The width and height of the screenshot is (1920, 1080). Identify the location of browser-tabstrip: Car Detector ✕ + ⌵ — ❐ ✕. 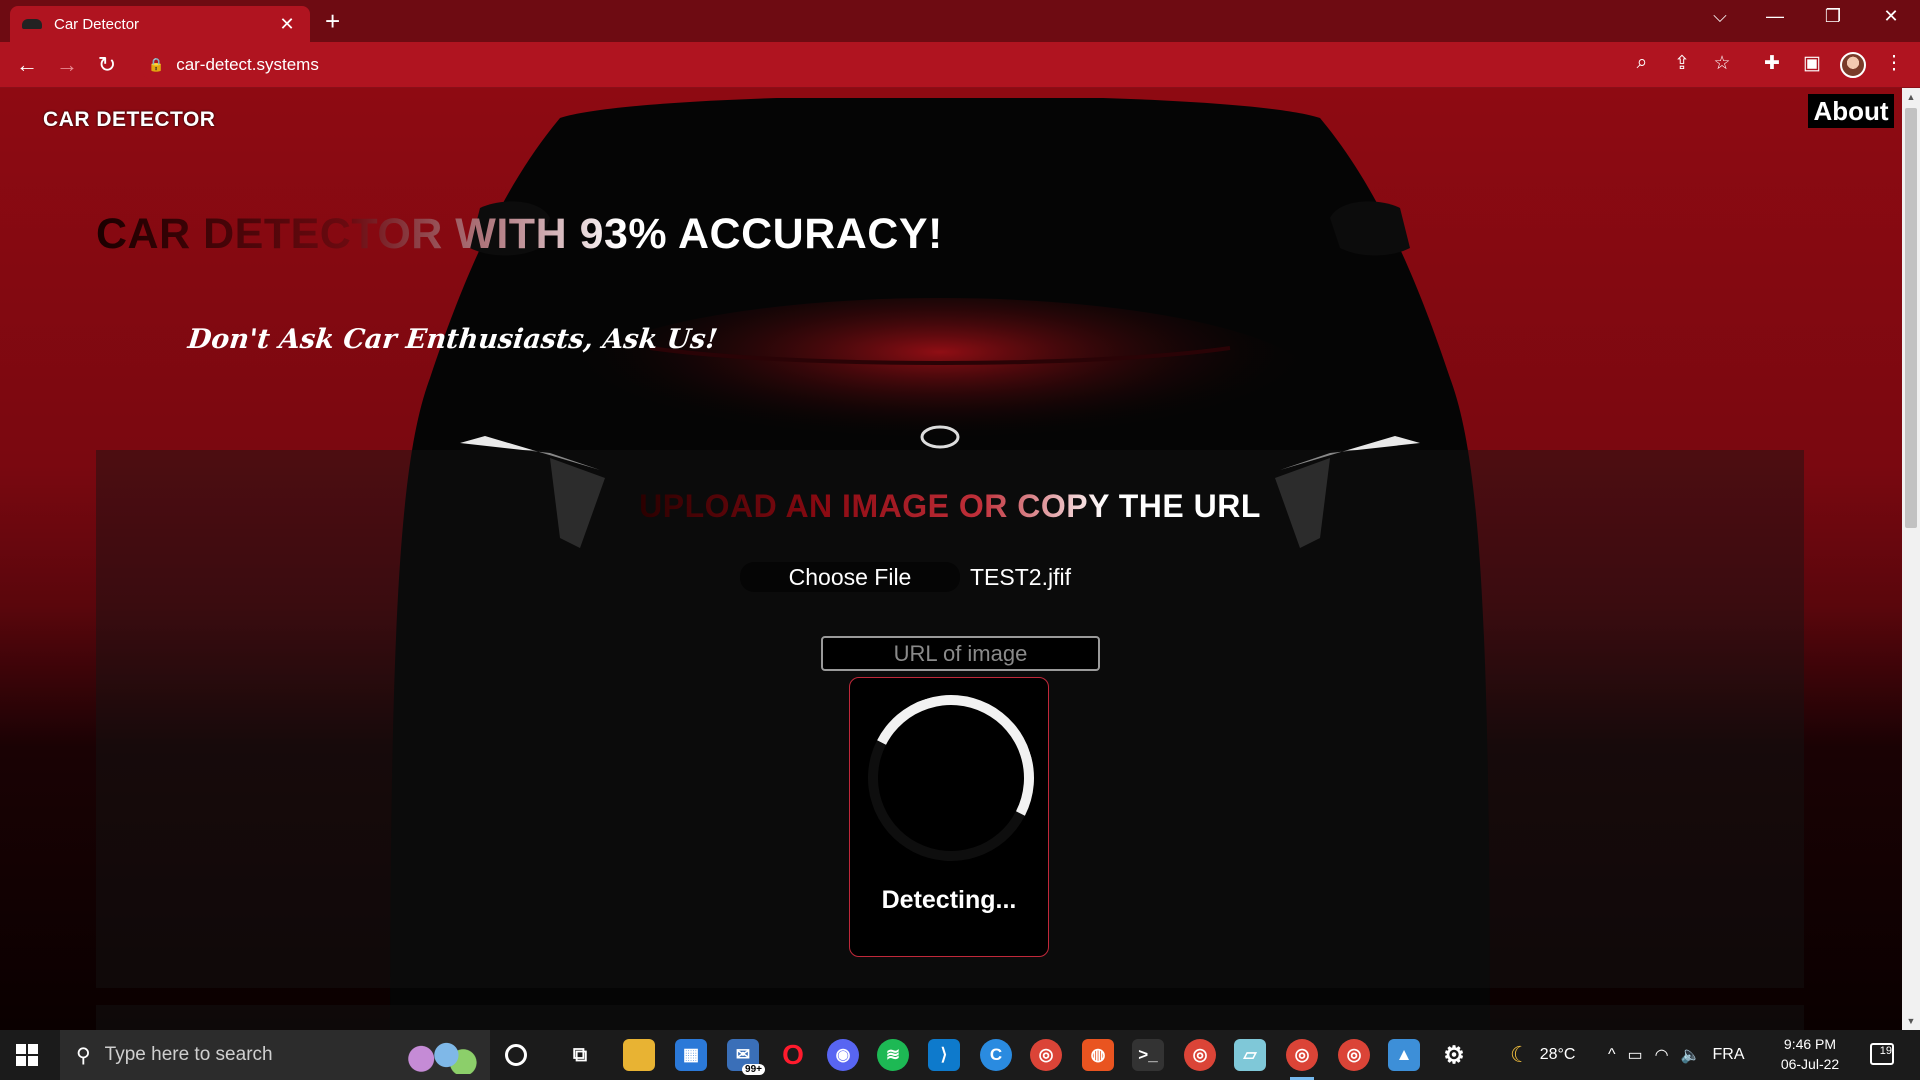
(960, 21).